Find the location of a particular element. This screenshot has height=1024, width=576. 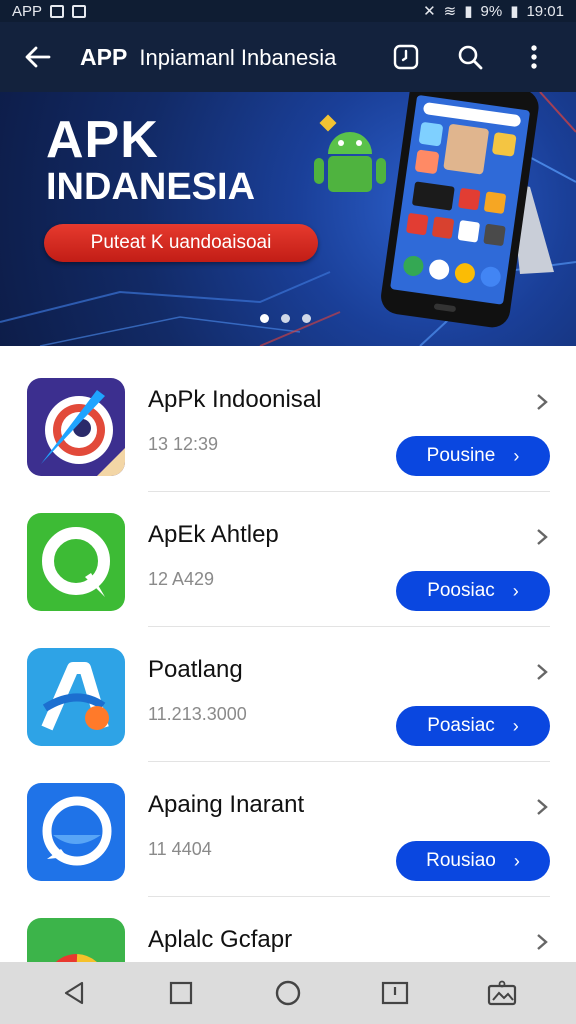

nav-screenshot-icon is located at coordinates (395, 993).